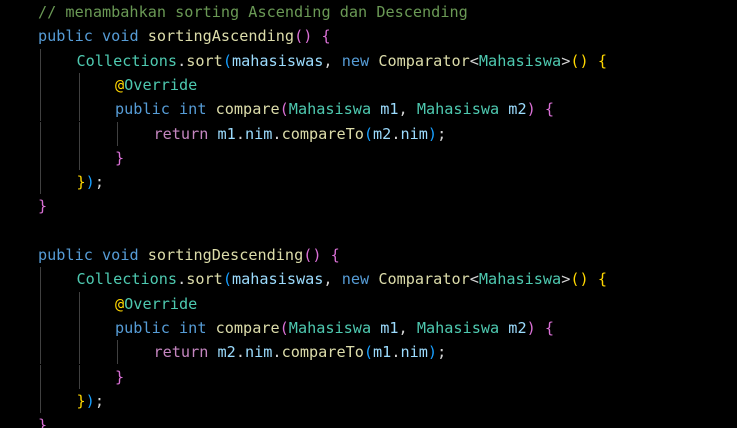 The image size is (737, 428). What do you see at coordinates (277, 60) in the screenshot?
I see `code-token-variable: mahasiswas` at bounding box center [277, 60].